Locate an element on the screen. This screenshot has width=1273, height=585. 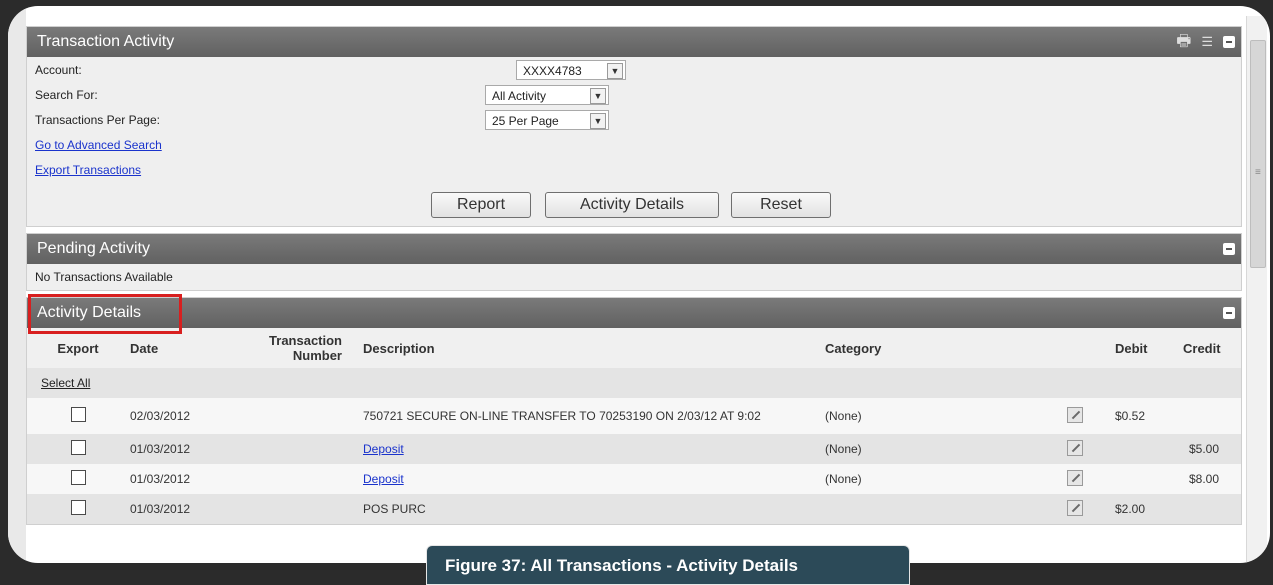
vertical-scrollbar: ≡ is located at coordinates (1256, 289).